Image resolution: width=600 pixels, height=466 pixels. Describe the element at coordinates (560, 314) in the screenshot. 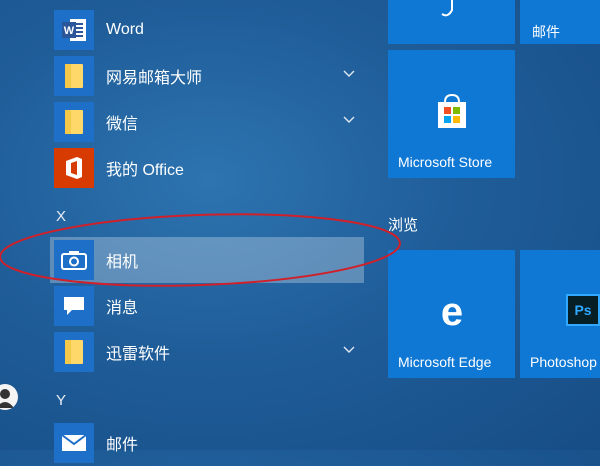

I see `tile-photoshop: Ps Photoshop` at that location.